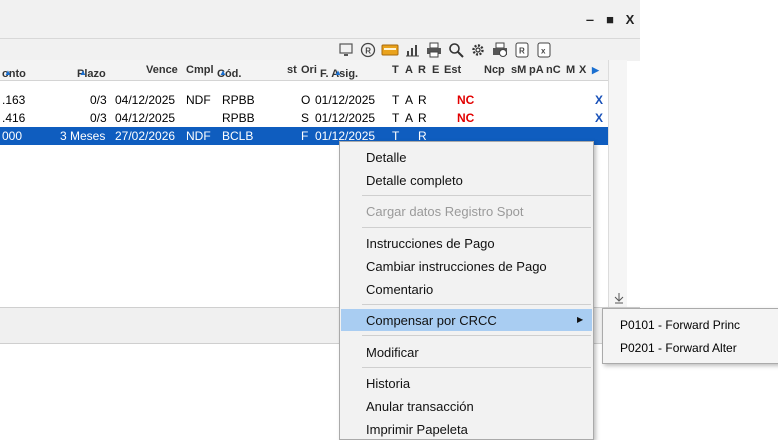 The height and width of the screenshot is (440, 778). Describe the element at coordinates (434, 50) in the screenshot. I see `printer-icon` at that location.